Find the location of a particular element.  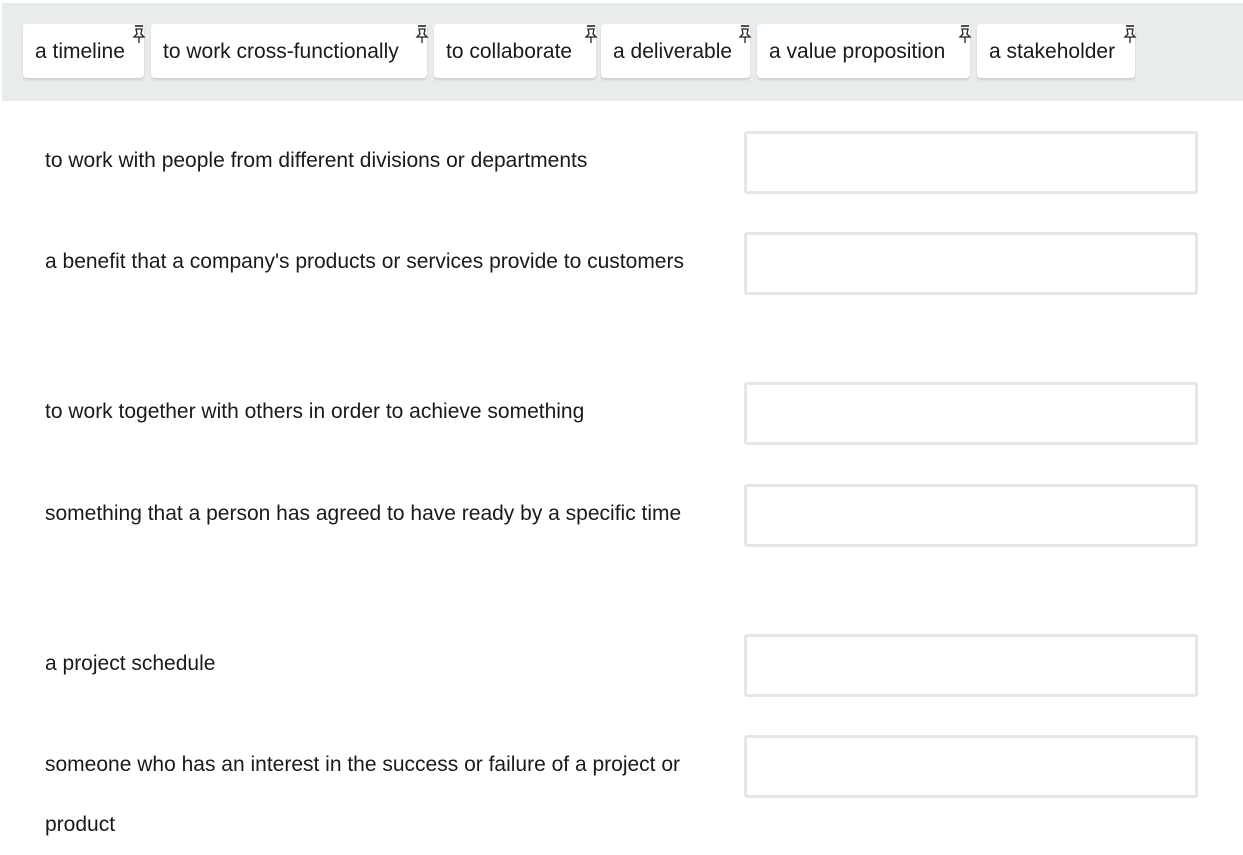

chip-label: to collaborate is located at coordinates (509, 51).